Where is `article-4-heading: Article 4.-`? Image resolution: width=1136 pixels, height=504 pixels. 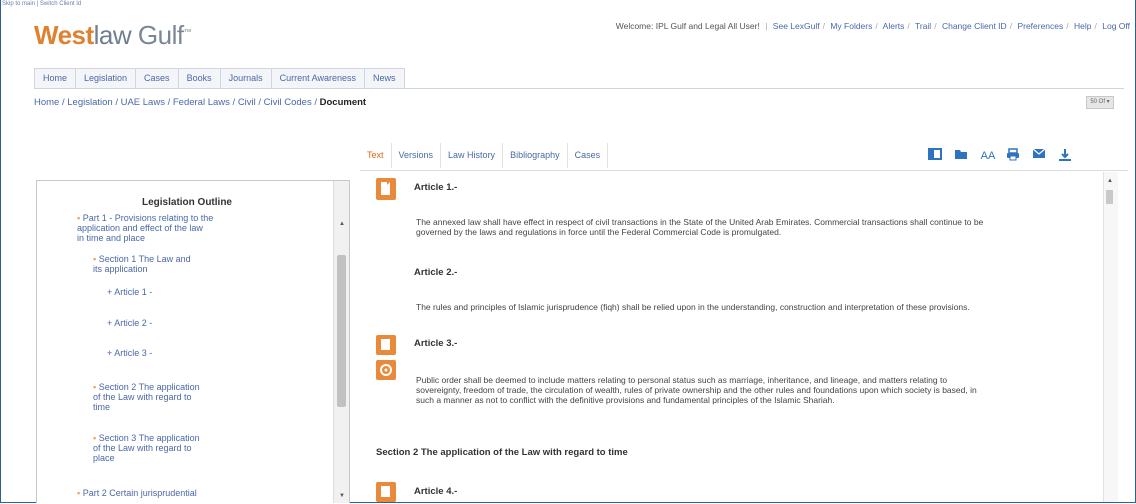 article-4-heading: Article 4.- is located at coordinates (436, 491).